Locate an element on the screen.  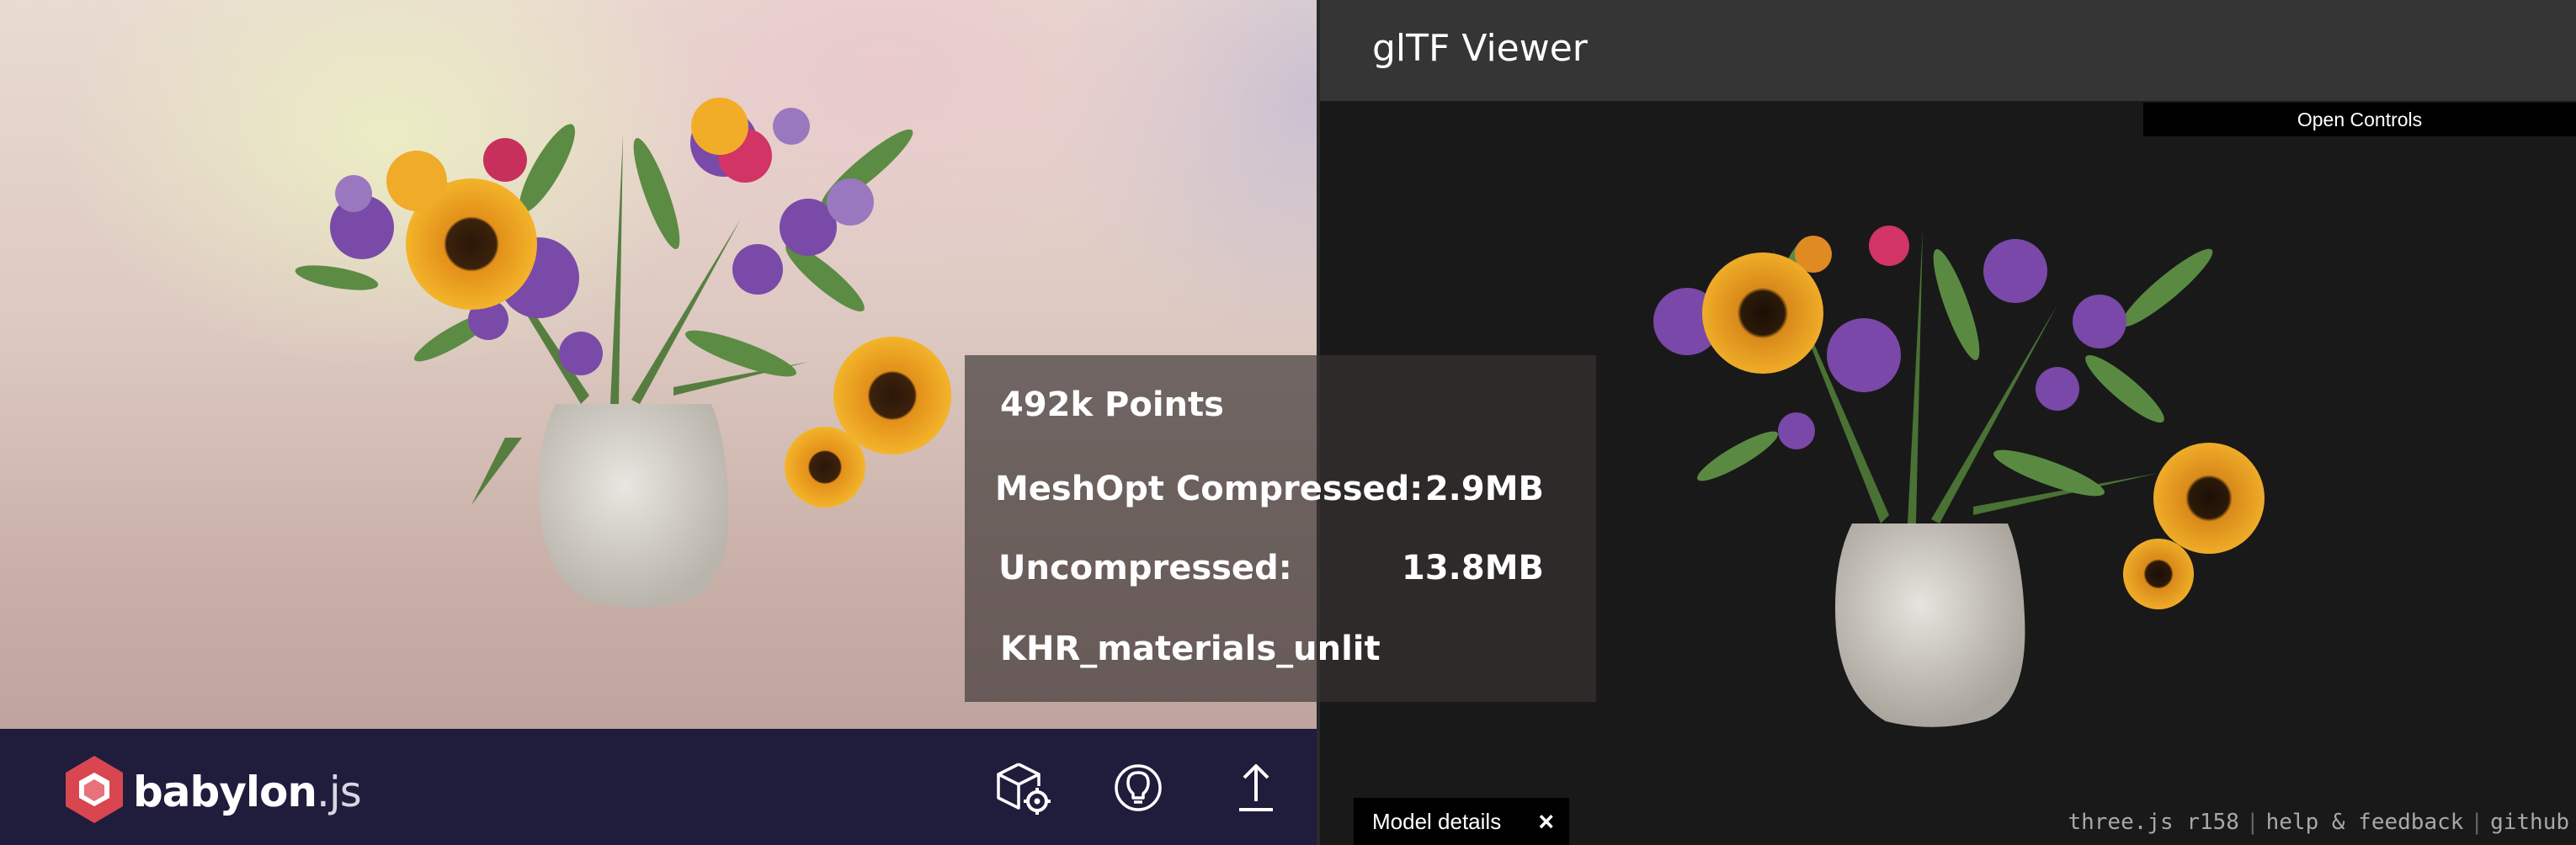
upload-icon is located at coordinates (1256, 787).